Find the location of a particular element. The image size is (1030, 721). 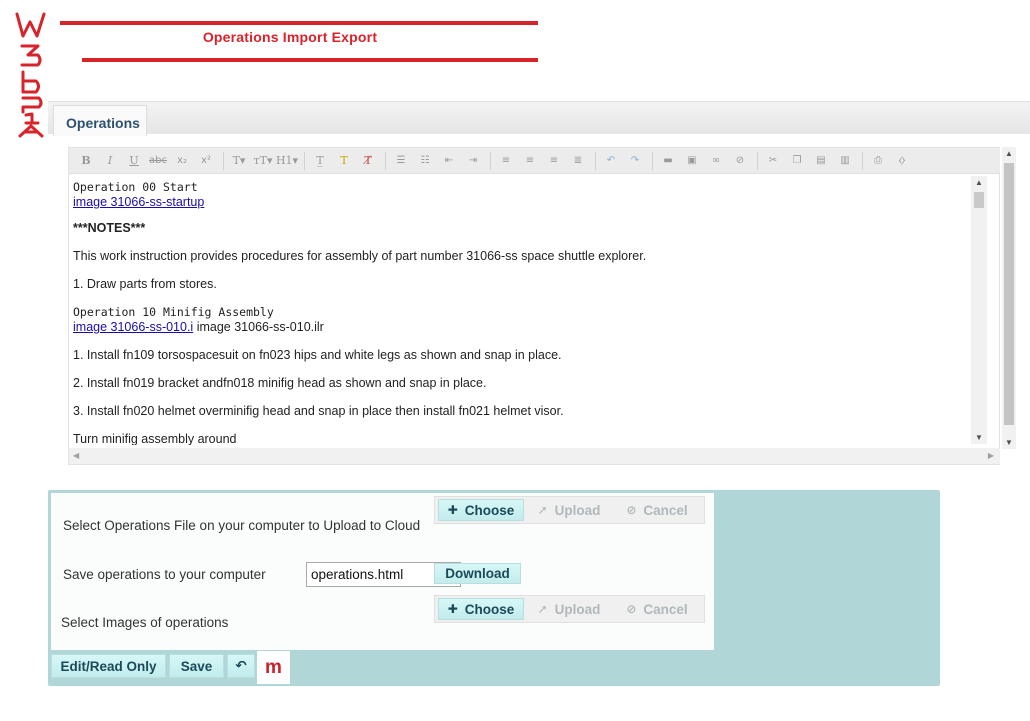

insert-image-icon: ▣ is located at coordinates (692, 161).